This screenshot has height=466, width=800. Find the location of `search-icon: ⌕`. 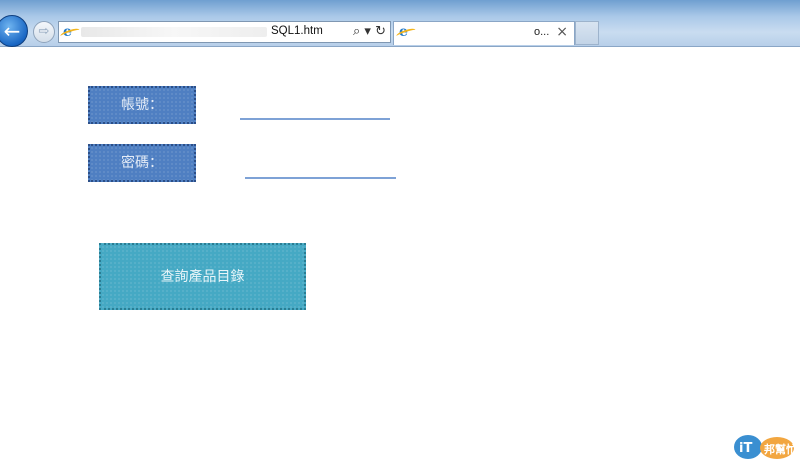

search-icon: ⌕ is located at coordinates (356, 31).